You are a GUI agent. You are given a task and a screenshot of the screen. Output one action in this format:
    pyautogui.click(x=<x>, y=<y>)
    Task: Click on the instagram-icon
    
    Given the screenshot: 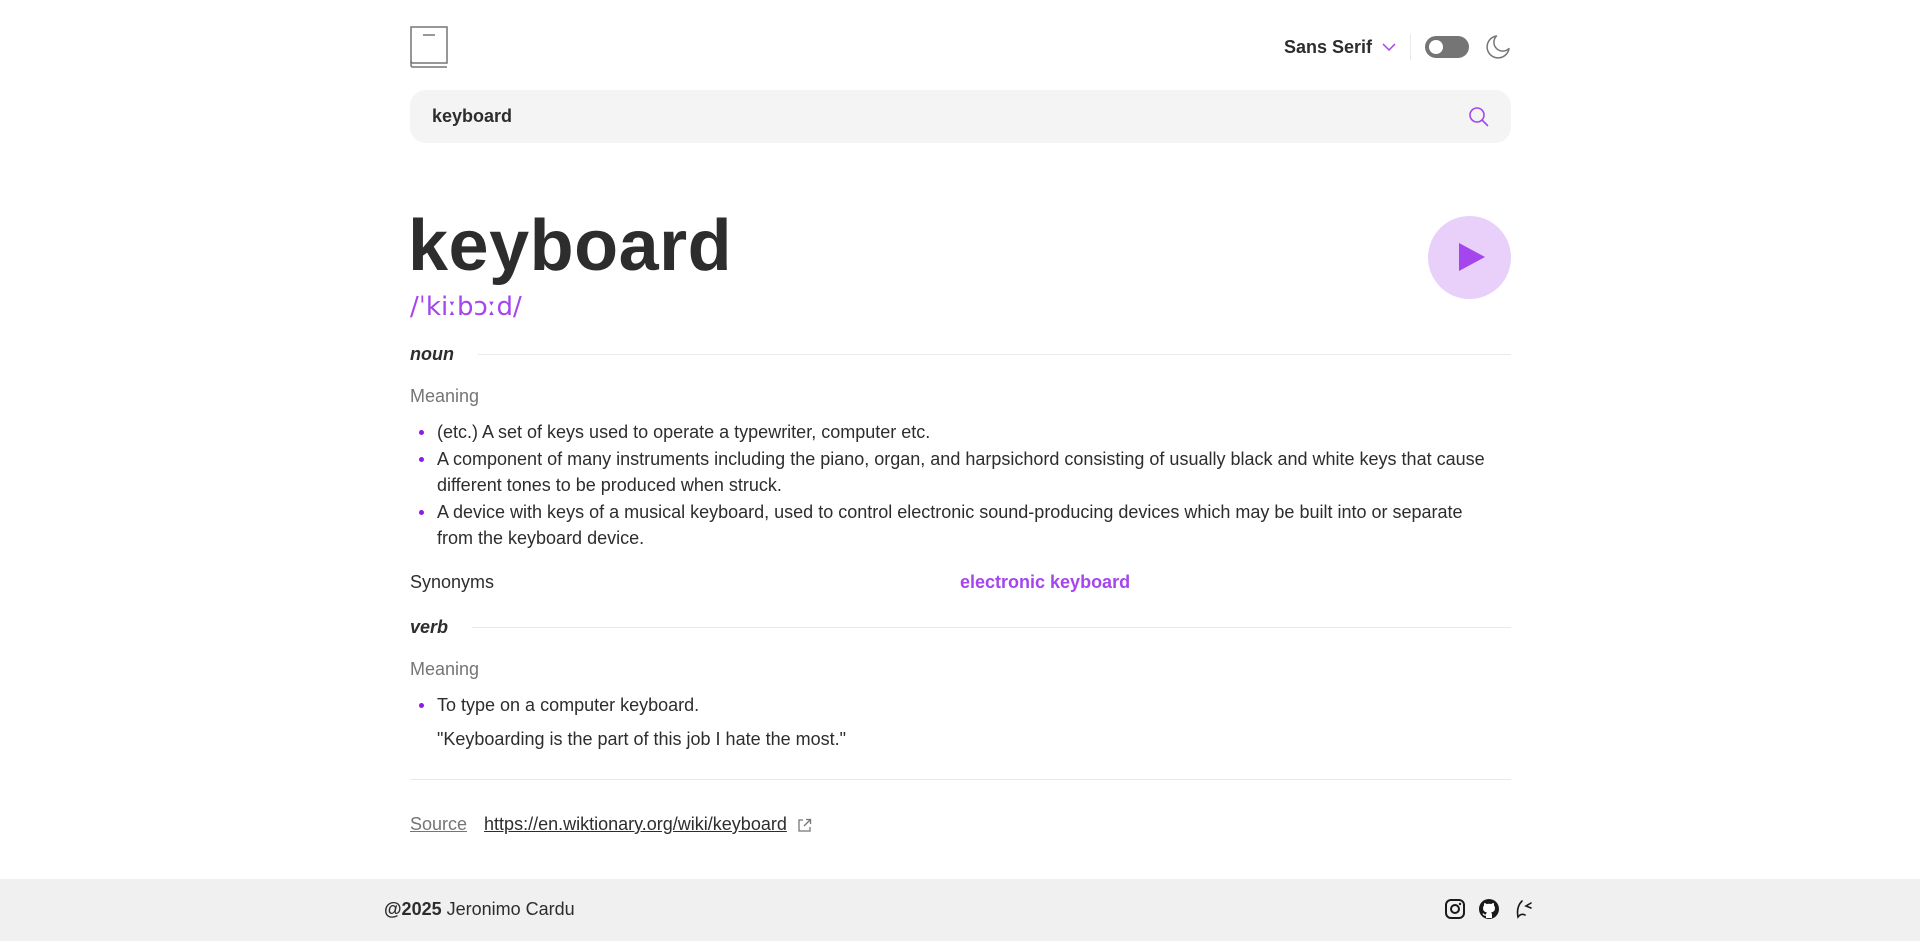 What is the action you would take?
    pyautogui.click(x=1455, y=909)
    